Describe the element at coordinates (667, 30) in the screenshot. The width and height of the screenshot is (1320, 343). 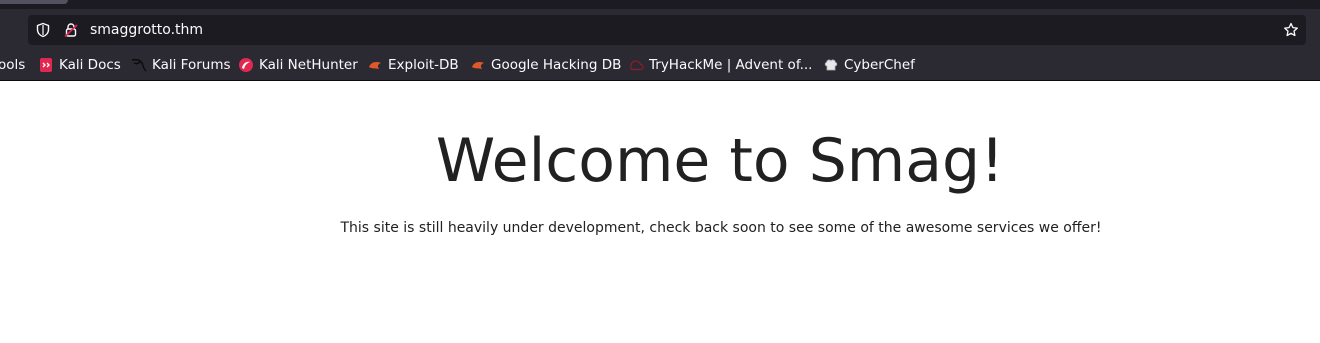
I see `url-bar: smaggrotto.thm` at that location.